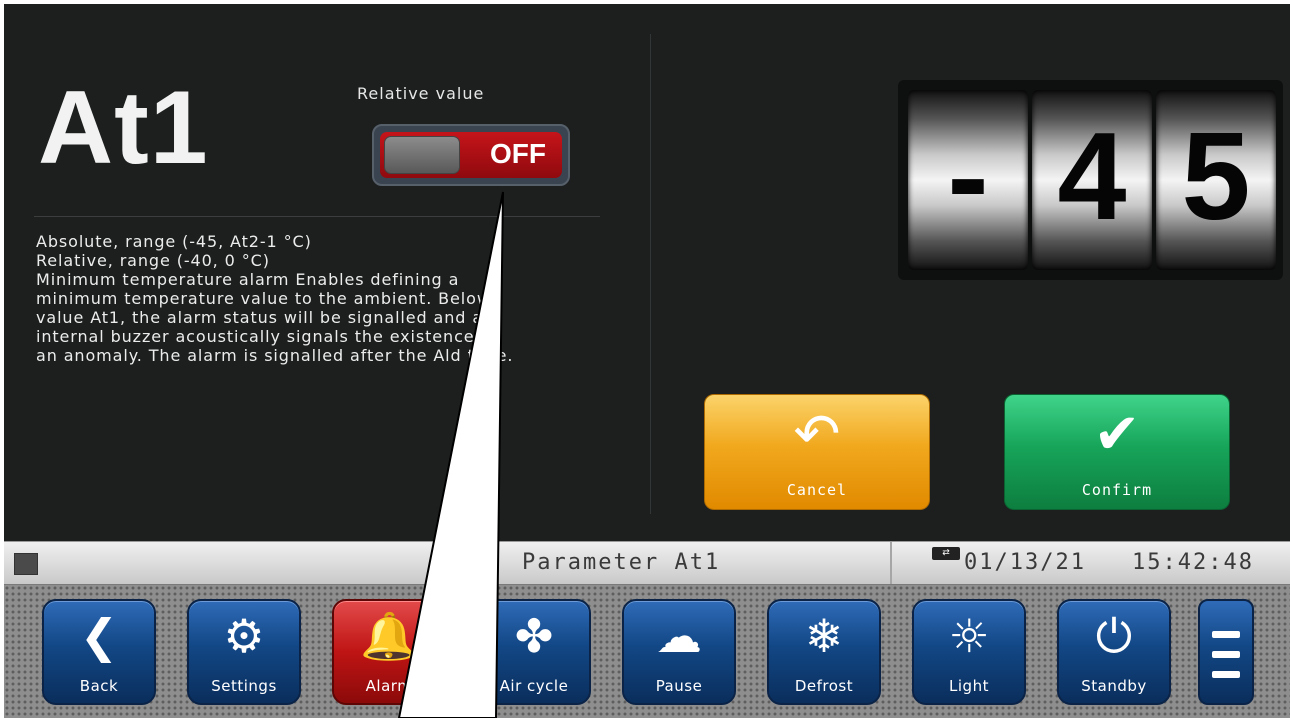 This screenshot has height=718, width=1290. I want to click on gears-icon: ⚙, so click(244, 636).